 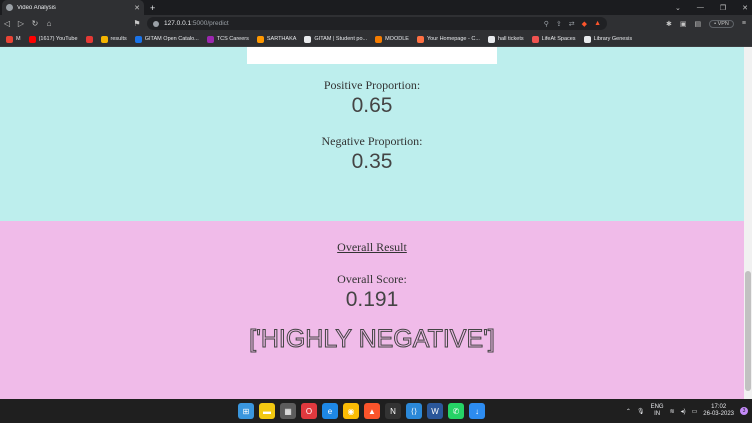 What do you see at coordinates (288, 411) in the screenshot?
I see `store-icon: ▦` at bounding box center [288, 411].